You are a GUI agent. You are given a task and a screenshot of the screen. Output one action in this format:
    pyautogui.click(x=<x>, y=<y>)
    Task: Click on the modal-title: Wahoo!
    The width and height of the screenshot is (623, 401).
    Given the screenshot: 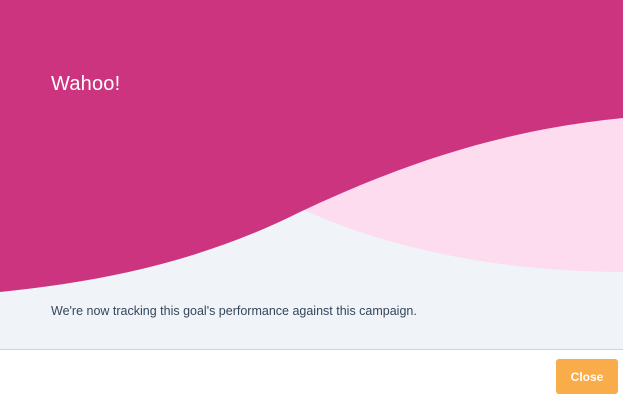 What is the action you would take?
    pyautogui.click(x=86, y=84)
    